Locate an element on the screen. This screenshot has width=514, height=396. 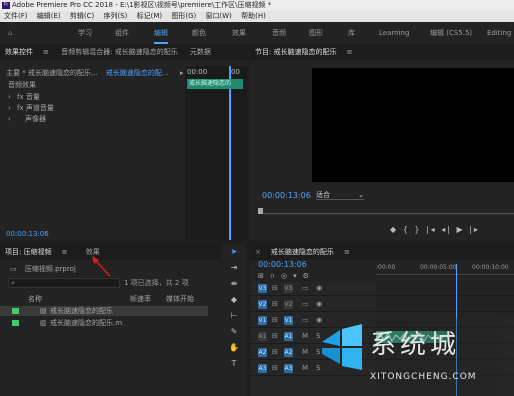
add-marker-icon: ▾ is located at coordinates (298, 276).